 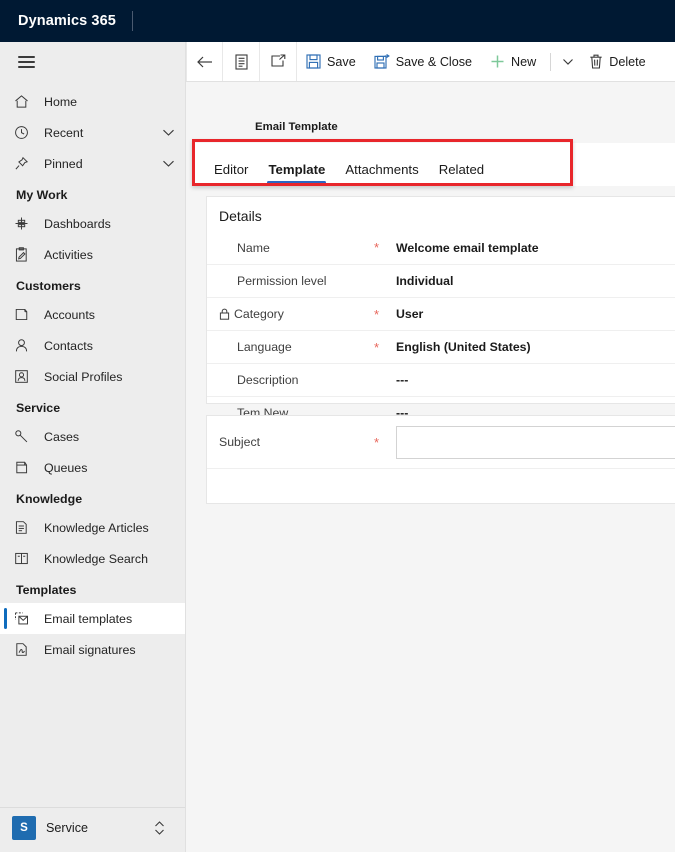 I want to click on sidebar-item-queues: Queues, so click(x=92, y=467).